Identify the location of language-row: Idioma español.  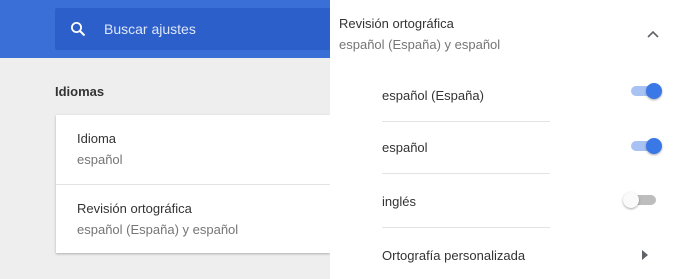
(193, 149).